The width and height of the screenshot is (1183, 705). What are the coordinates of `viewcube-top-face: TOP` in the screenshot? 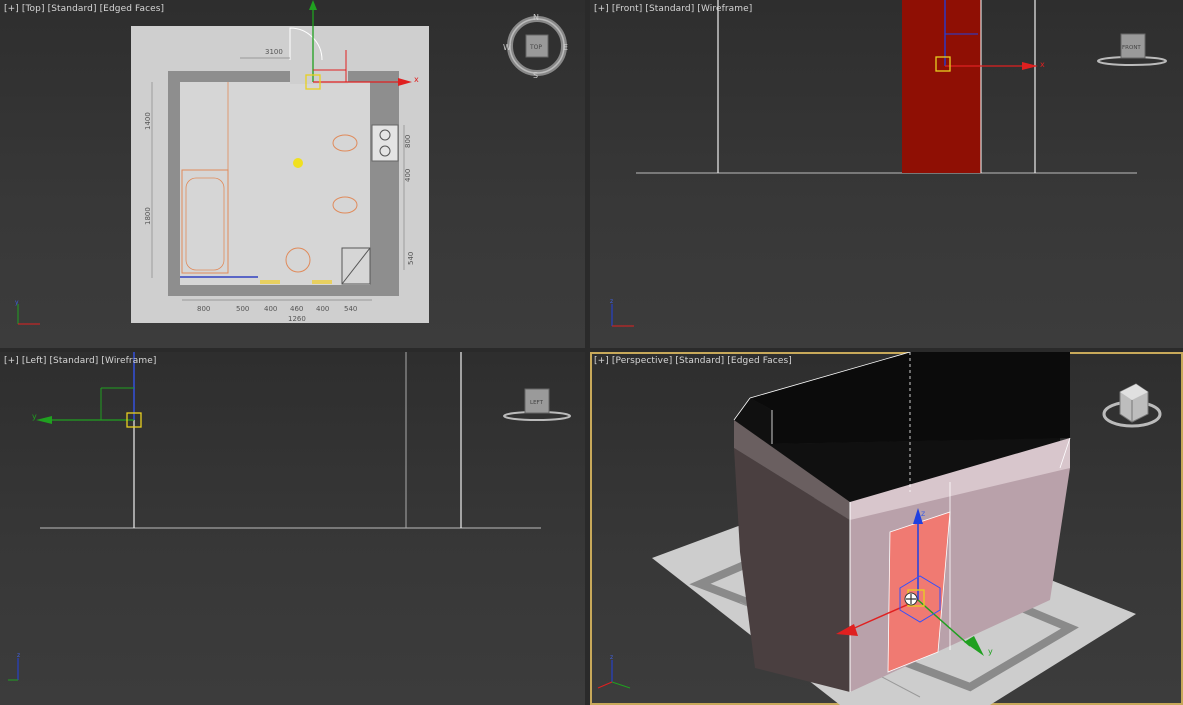 It's located at (535, 47).